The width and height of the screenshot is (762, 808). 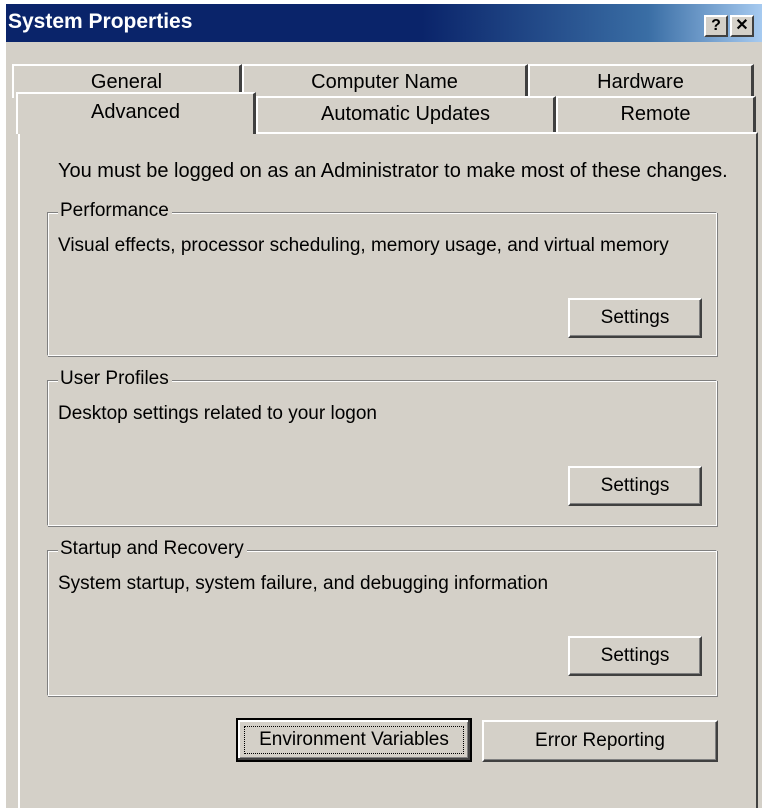 I want to click on title-bar: System Properties ? ✕, so click(x=384, y=23).